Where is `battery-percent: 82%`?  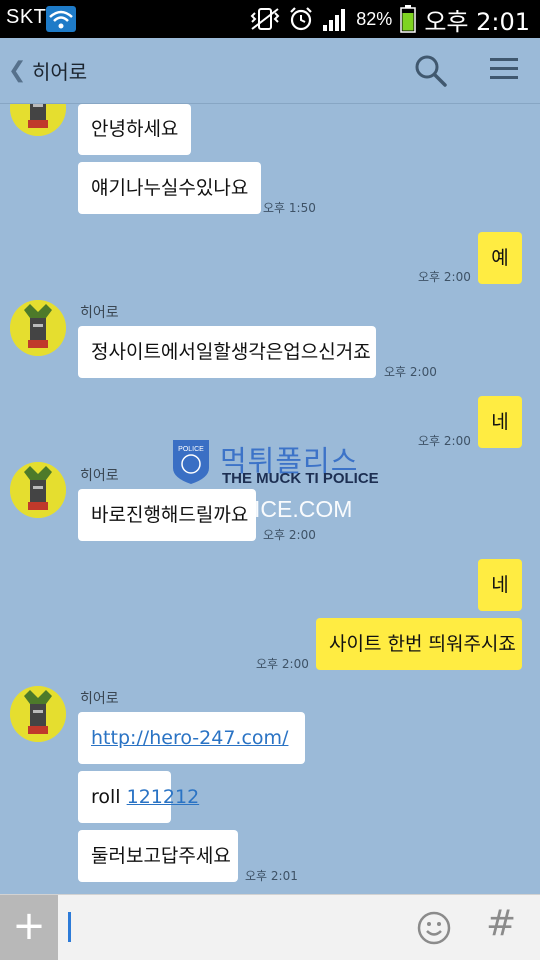 battery-percent: 82% is located at coordinates (374, 18).